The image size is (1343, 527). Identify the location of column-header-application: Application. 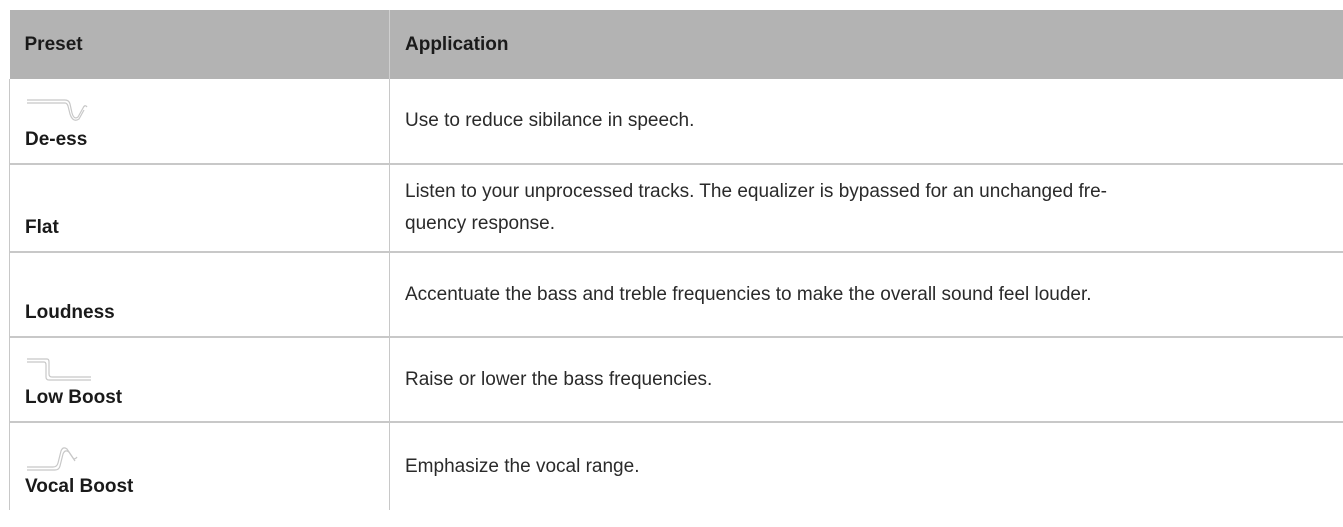
(866, 44).